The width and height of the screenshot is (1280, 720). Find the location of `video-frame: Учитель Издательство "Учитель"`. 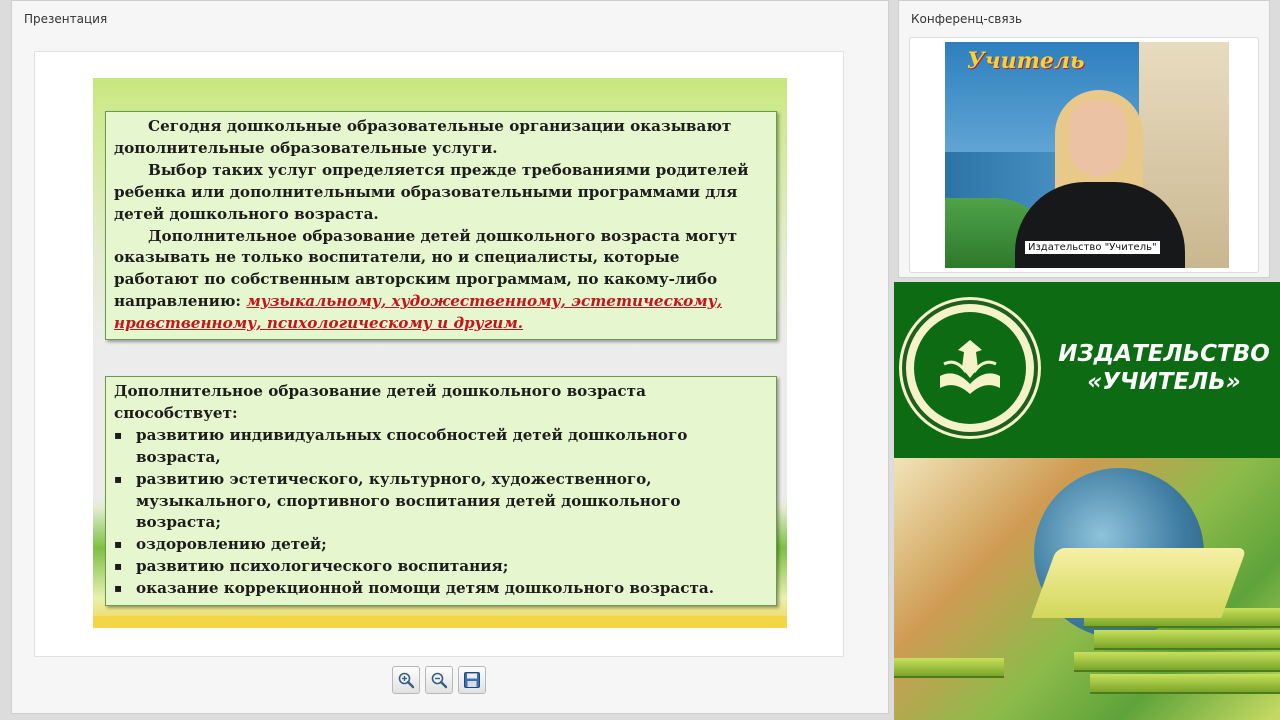

video-frame: Учитель Издательство "Учитель" is located at coordinates (1084, 155).